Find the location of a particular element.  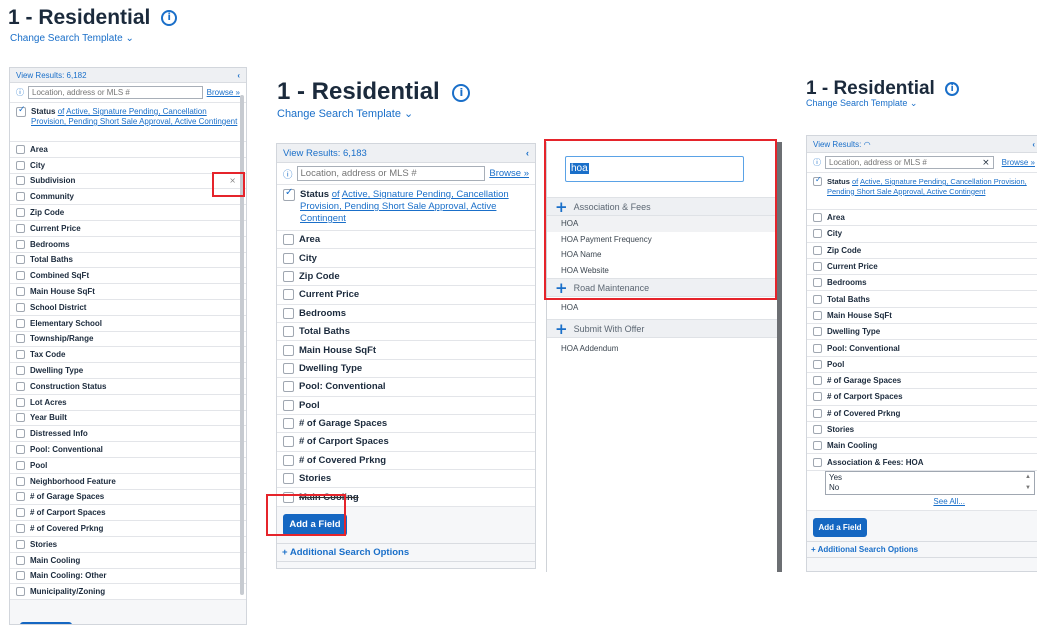

field-row: Association & Fees: HOA is located at coordinates (922, 462).